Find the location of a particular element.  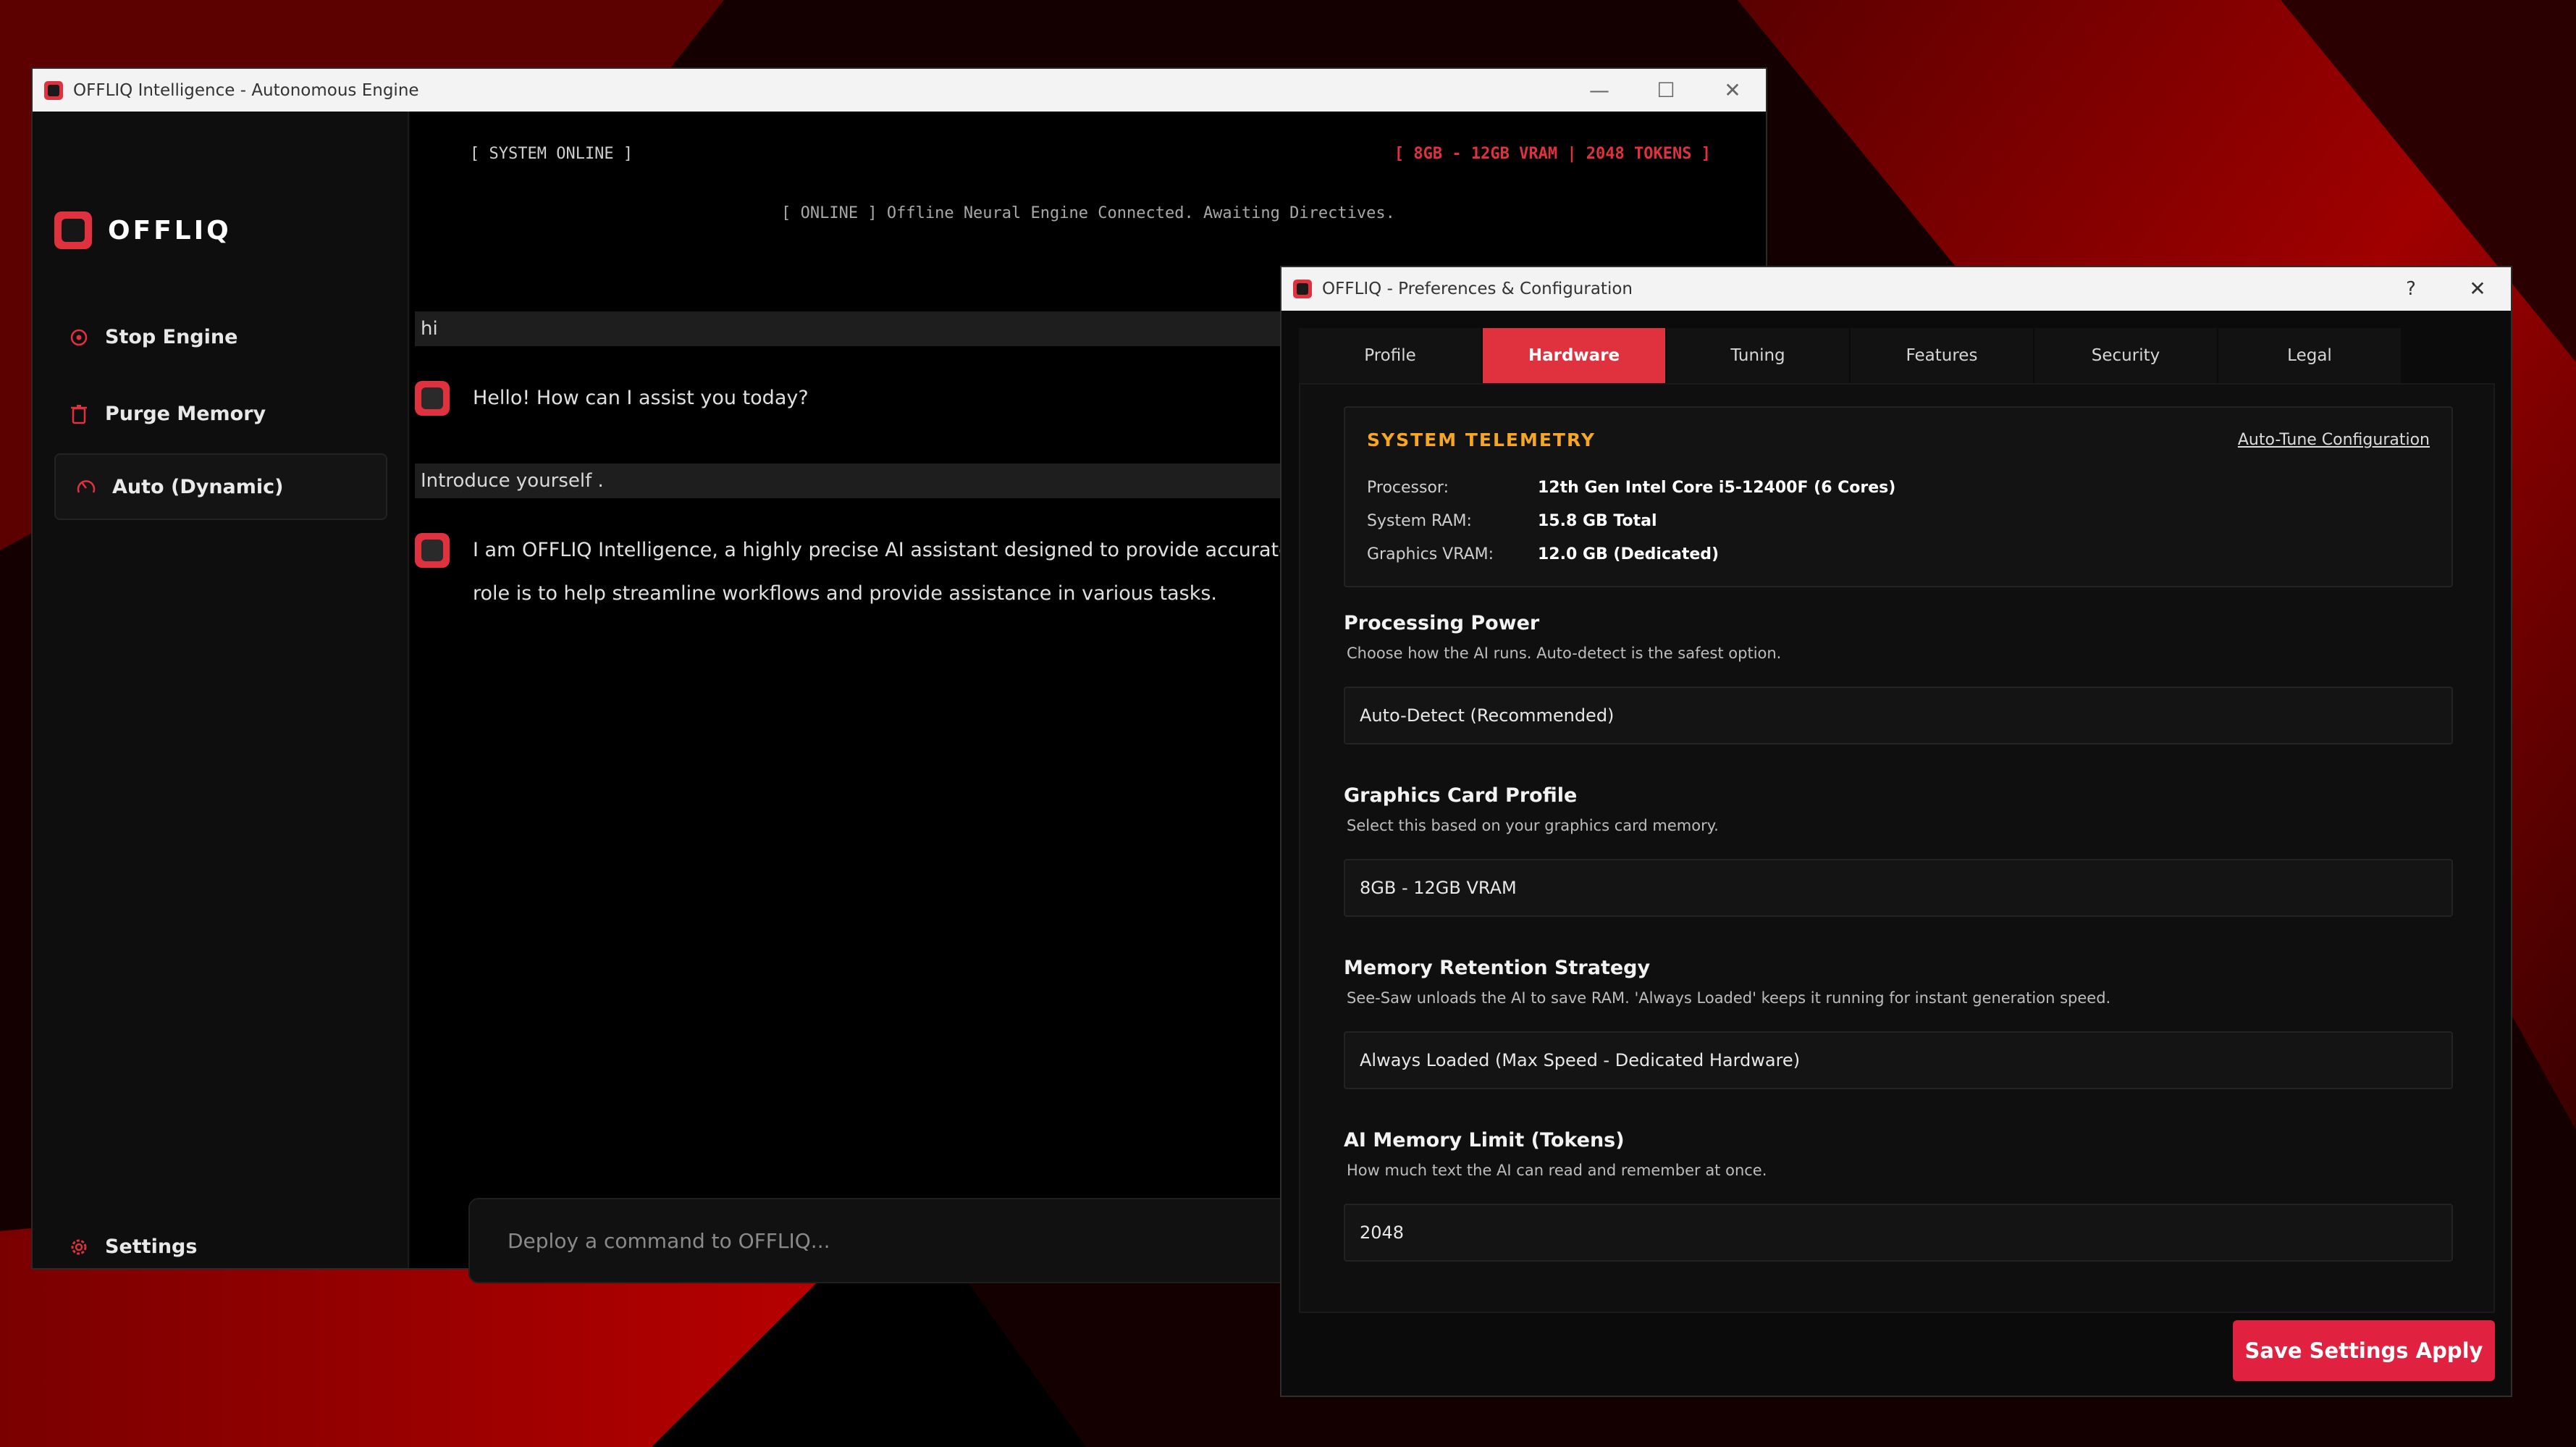

gear-icon is located at coordinates (79, 1247).